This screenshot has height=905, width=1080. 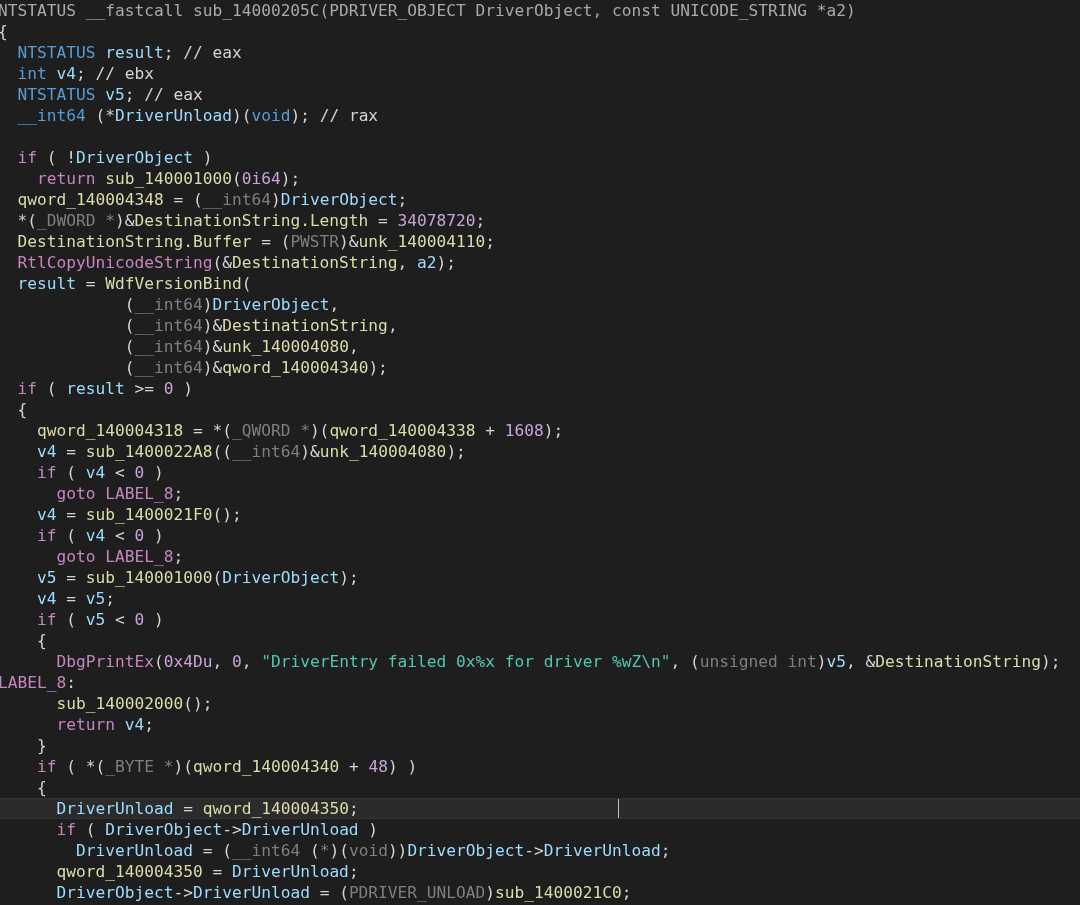 I want to click on code-line: v4 = sub_1400021F0();, so click(x=139, y=514).